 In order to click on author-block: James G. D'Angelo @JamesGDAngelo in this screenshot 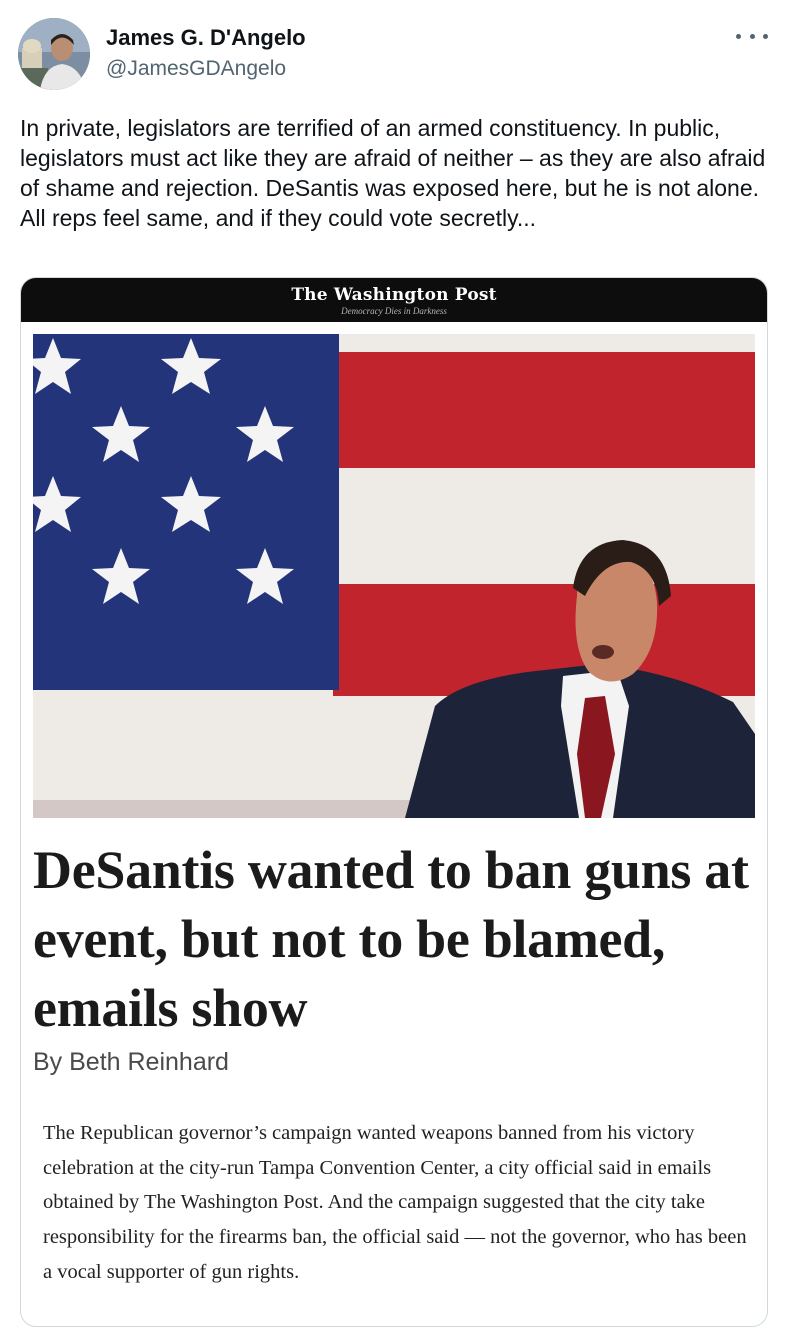, I will do `click(206, 53)`.